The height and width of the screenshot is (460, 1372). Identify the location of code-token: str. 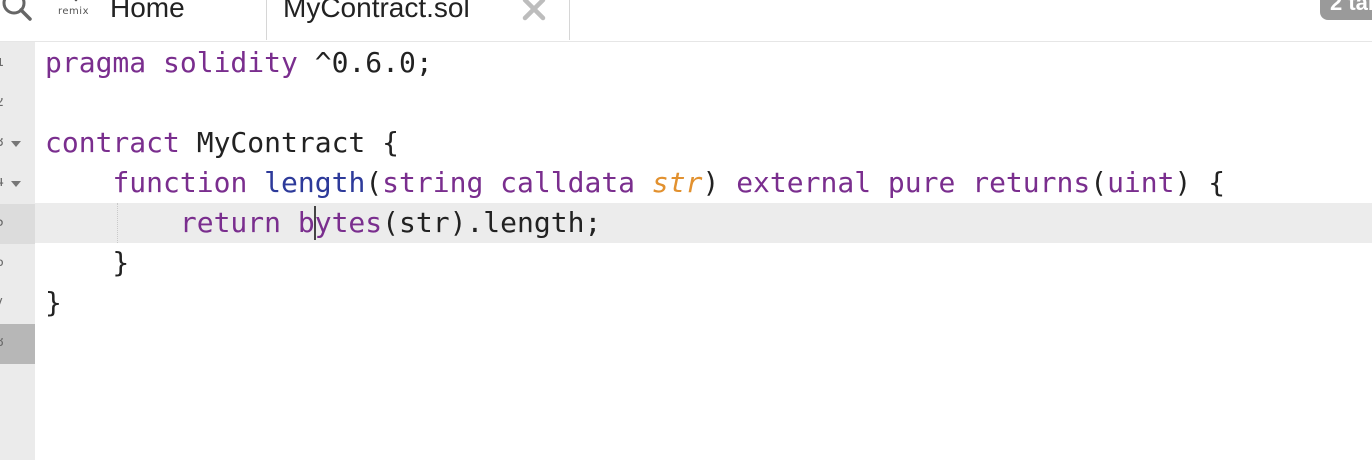
(677, 182).